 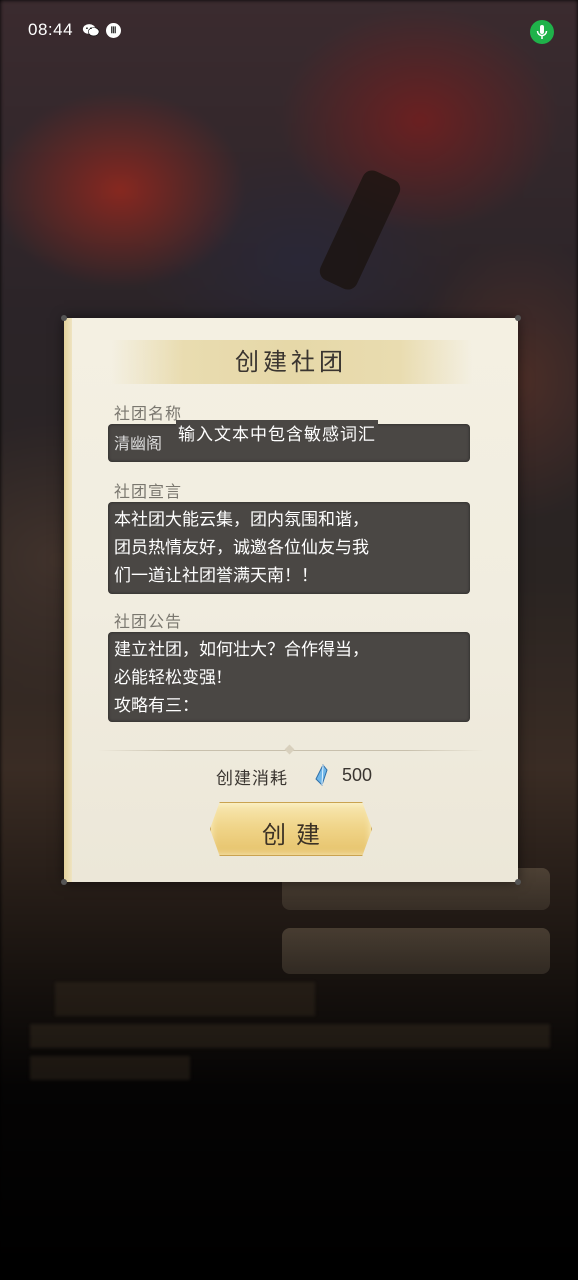 What do you see at coordinates (148, 621) in the screenshot?
I see `club-notice-label: 社团公告` at bounding box center [148, 621].